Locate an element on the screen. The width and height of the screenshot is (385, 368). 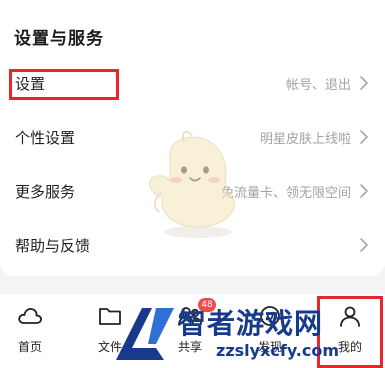
cloud-icon is located at coordinates (30, 316).